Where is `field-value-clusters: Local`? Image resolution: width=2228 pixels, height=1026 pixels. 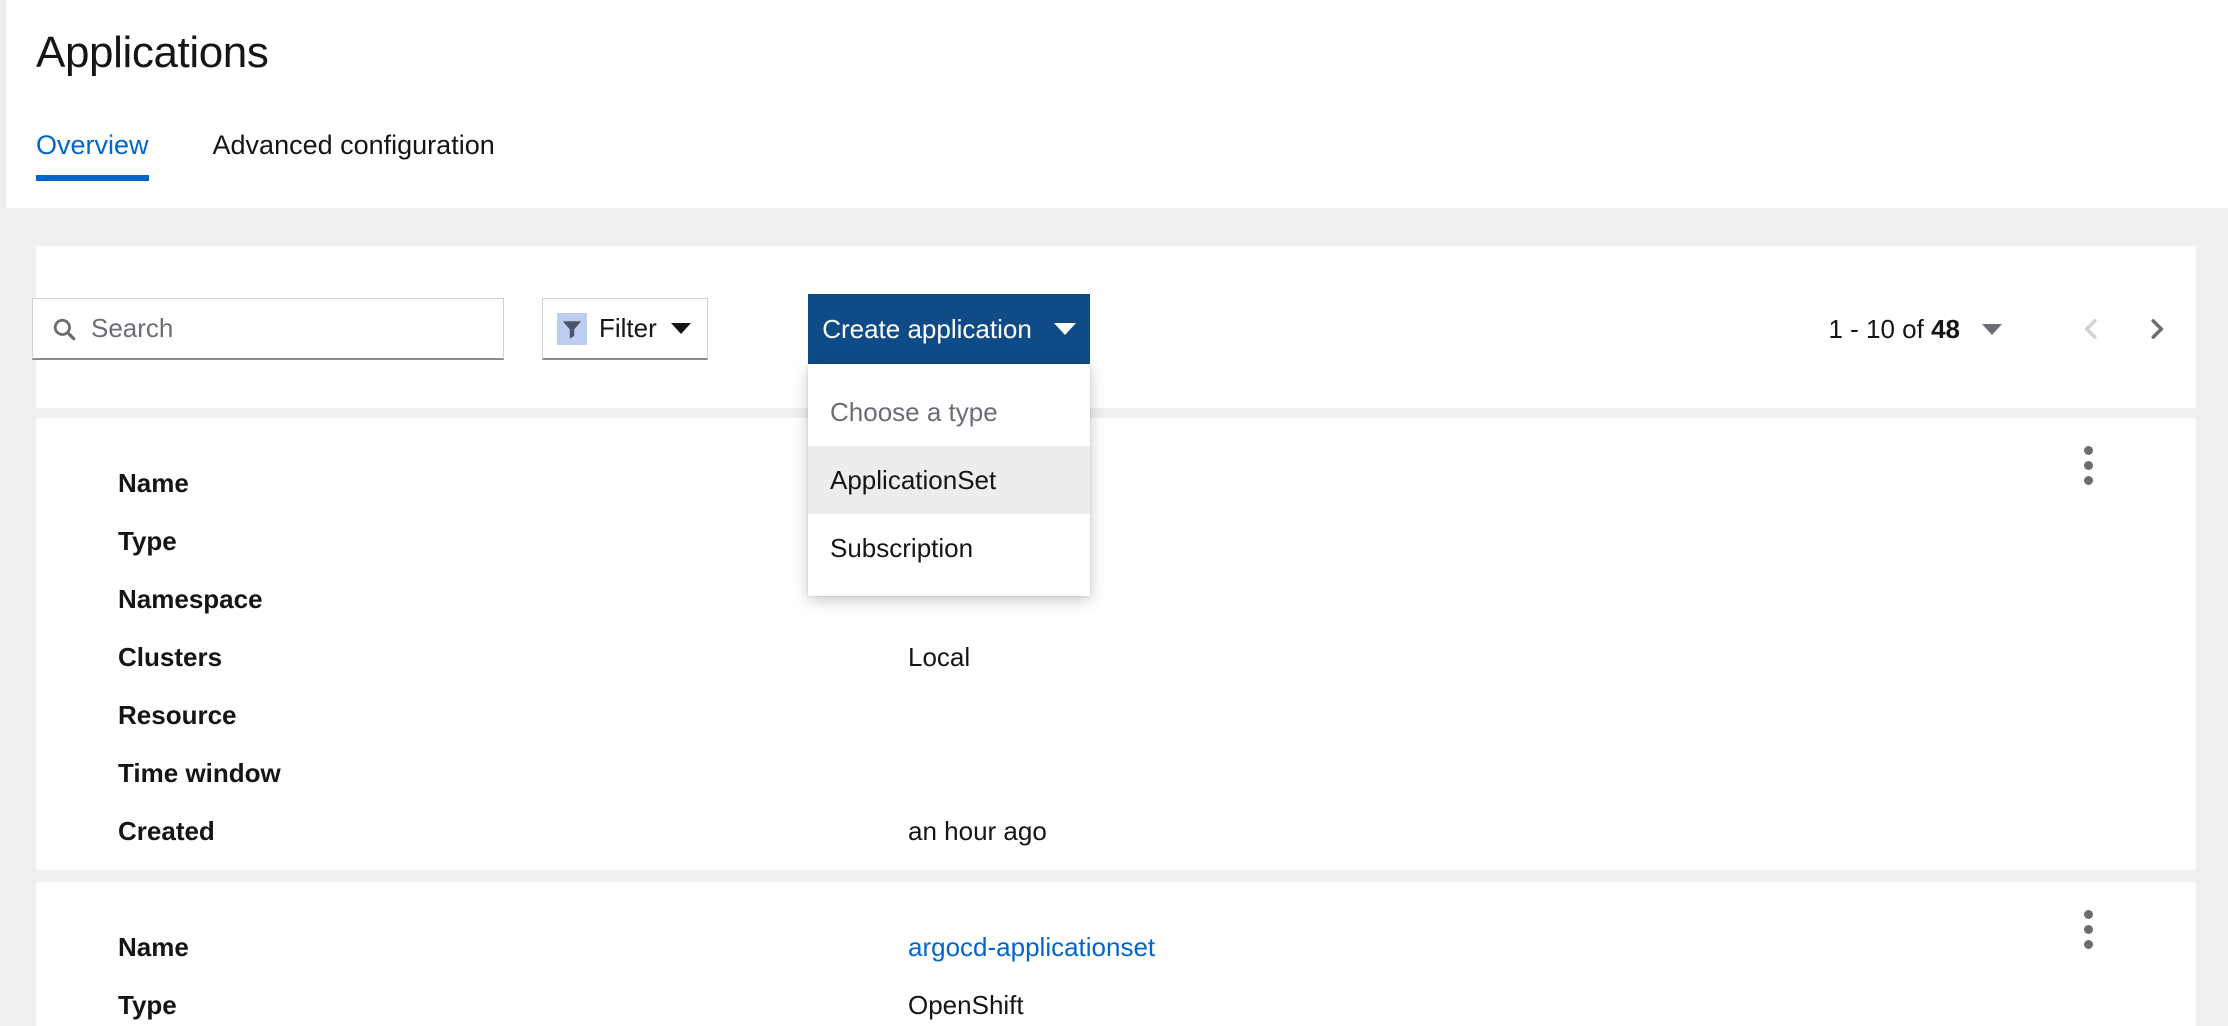 field-value-clusters: Local is located at coordinates (939, 656).